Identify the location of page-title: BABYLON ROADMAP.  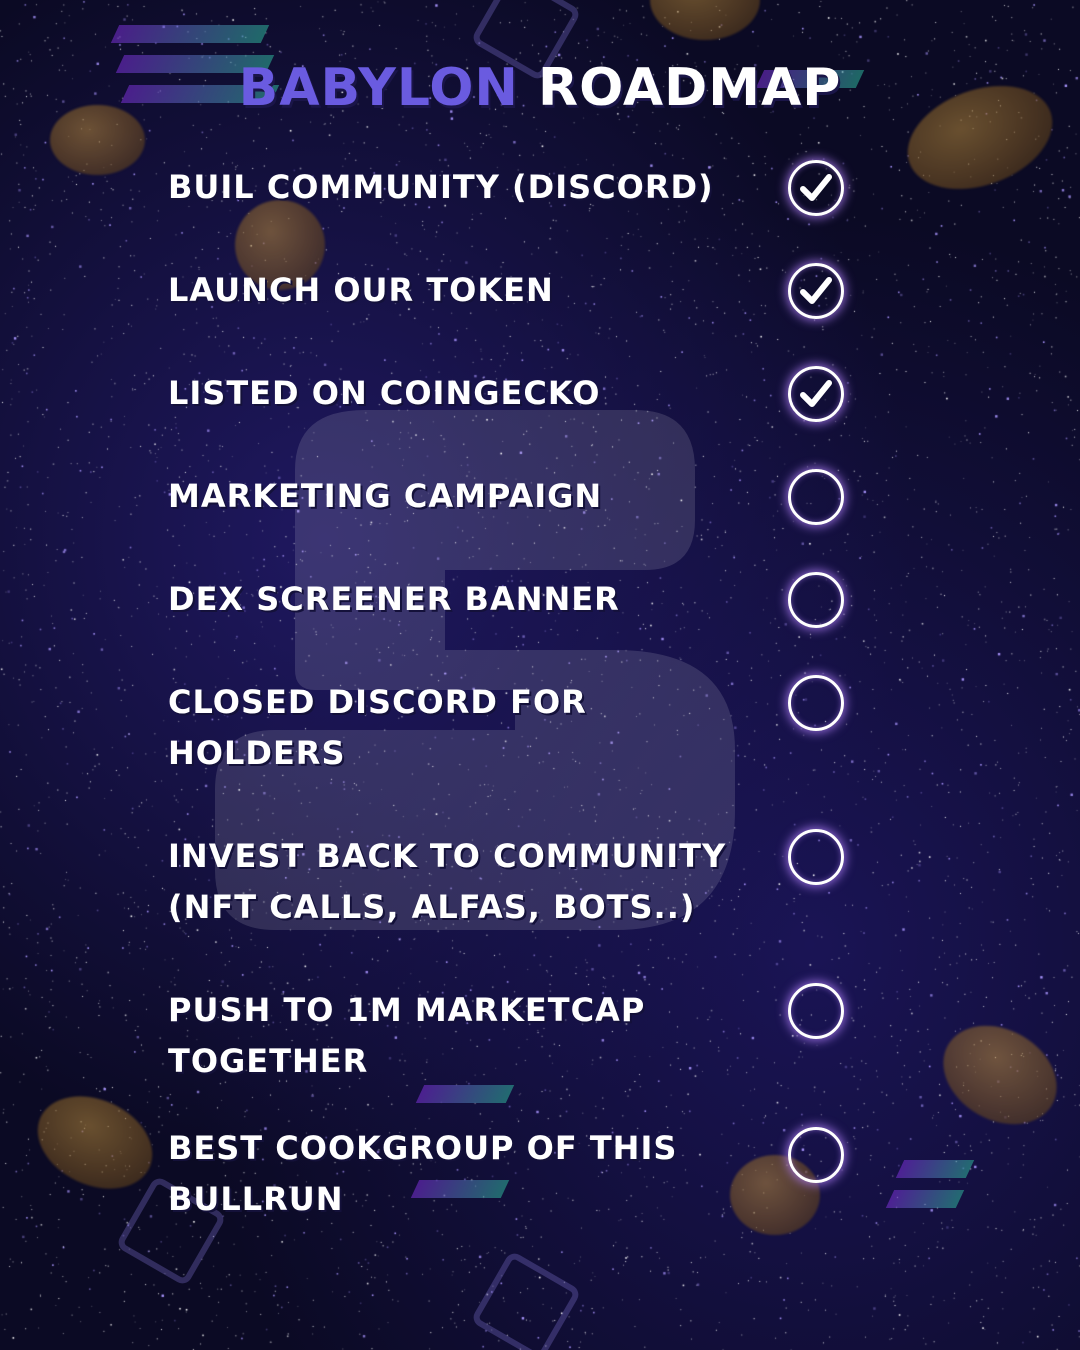
(540, 88).